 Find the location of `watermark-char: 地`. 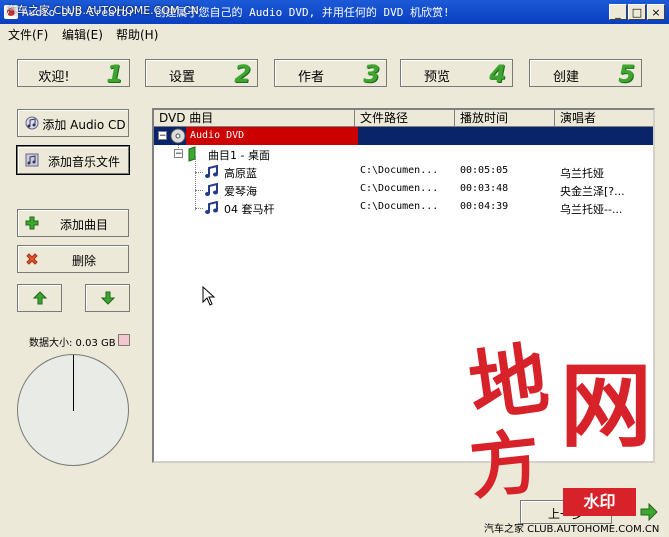

watermark-char: 地 is located at coordinates (508, 383).